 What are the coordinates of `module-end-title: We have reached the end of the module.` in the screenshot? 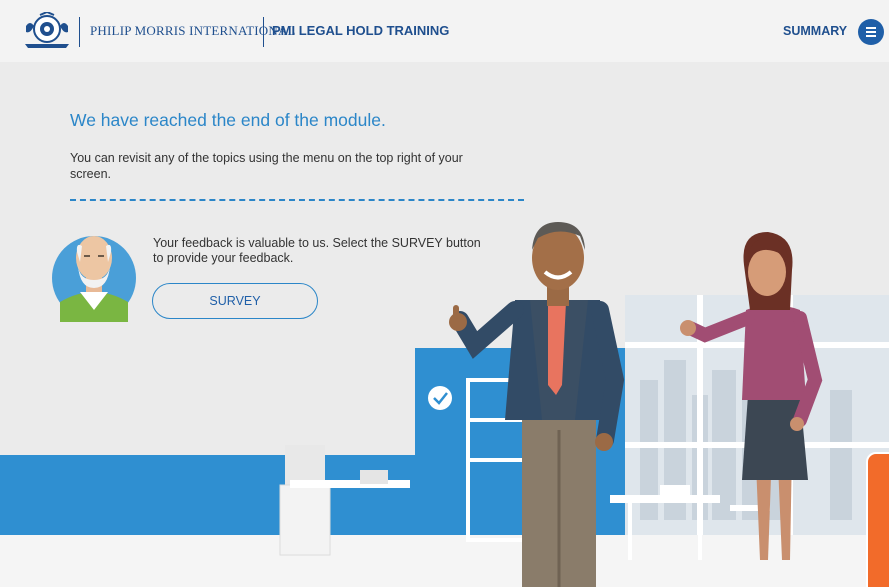 It's located at (228, 120).